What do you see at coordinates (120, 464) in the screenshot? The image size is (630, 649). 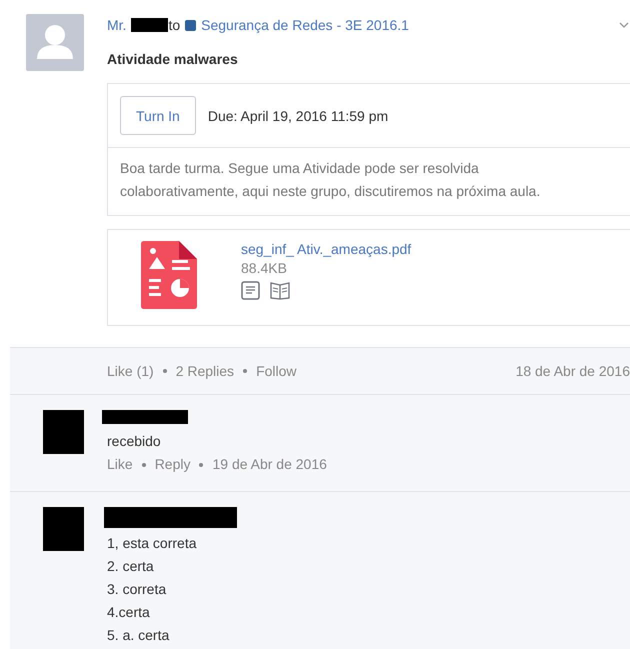 I see `reply-action-link: Like` at bounding box center [120, 464].